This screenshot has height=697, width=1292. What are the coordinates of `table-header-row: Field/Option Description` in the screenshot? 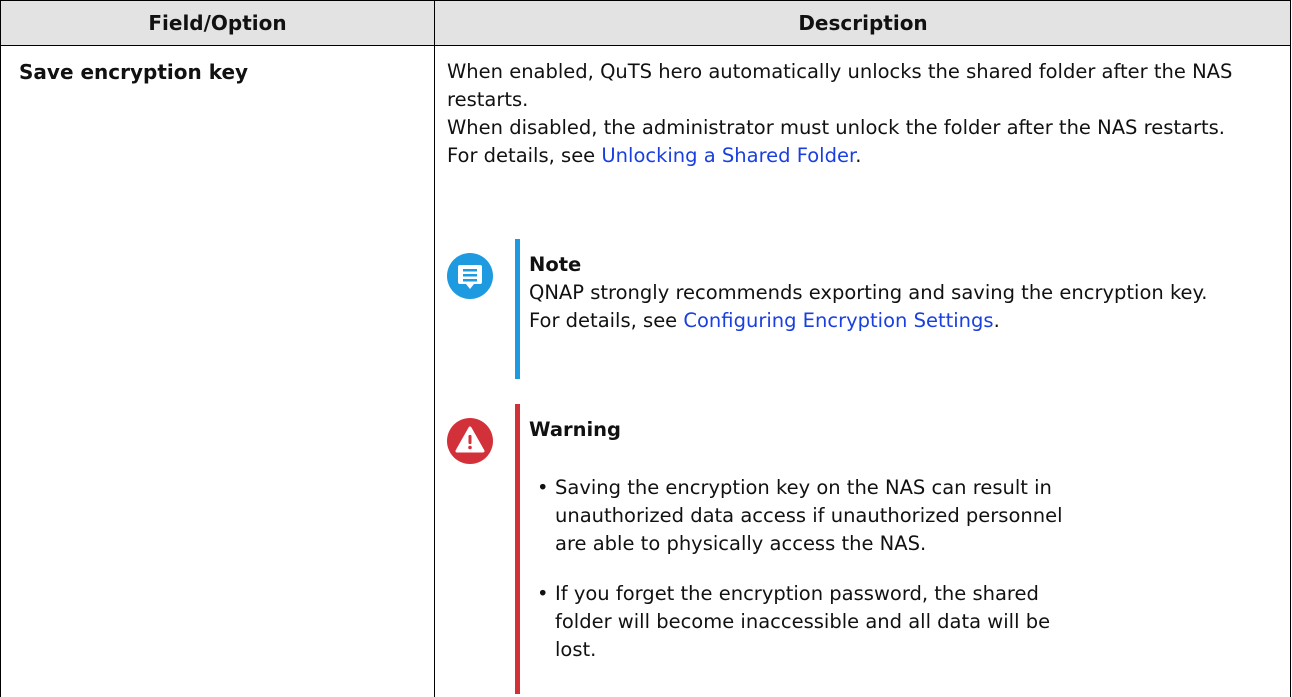 It's located at (645, 23).